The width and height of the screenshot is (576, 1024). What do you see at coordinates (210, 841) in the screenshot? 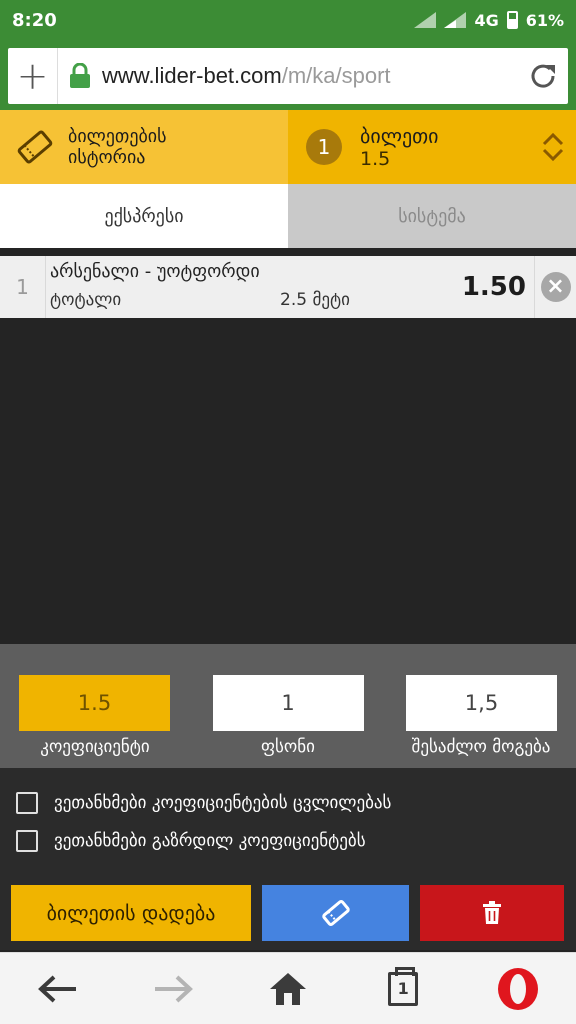
I see `accept-increased-odds-label: ვეთანხმები გაზრდილ კოეფიციენტებს` at bounding box center [210, 841].